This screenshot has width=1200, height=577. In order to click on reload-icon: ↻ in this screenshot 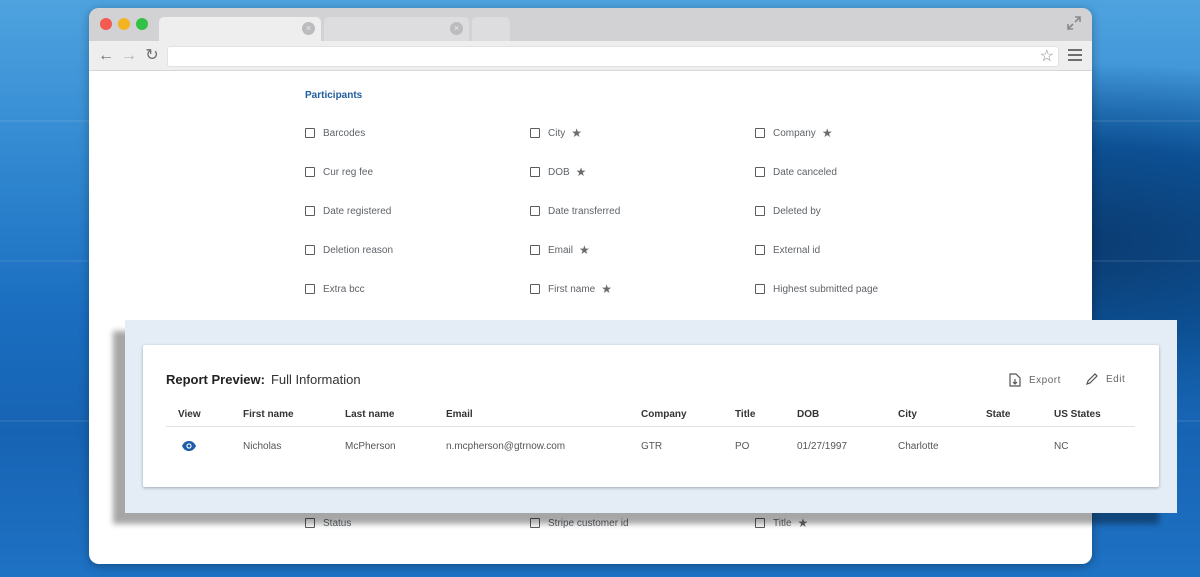, I will do `click(152, 56)`.